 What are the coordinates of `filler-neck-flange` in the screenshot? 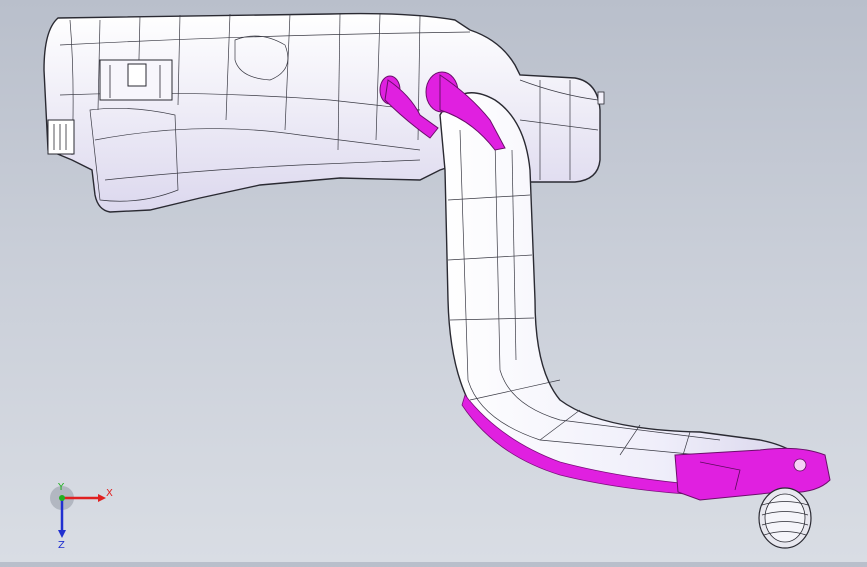 It's located at (752, 474).